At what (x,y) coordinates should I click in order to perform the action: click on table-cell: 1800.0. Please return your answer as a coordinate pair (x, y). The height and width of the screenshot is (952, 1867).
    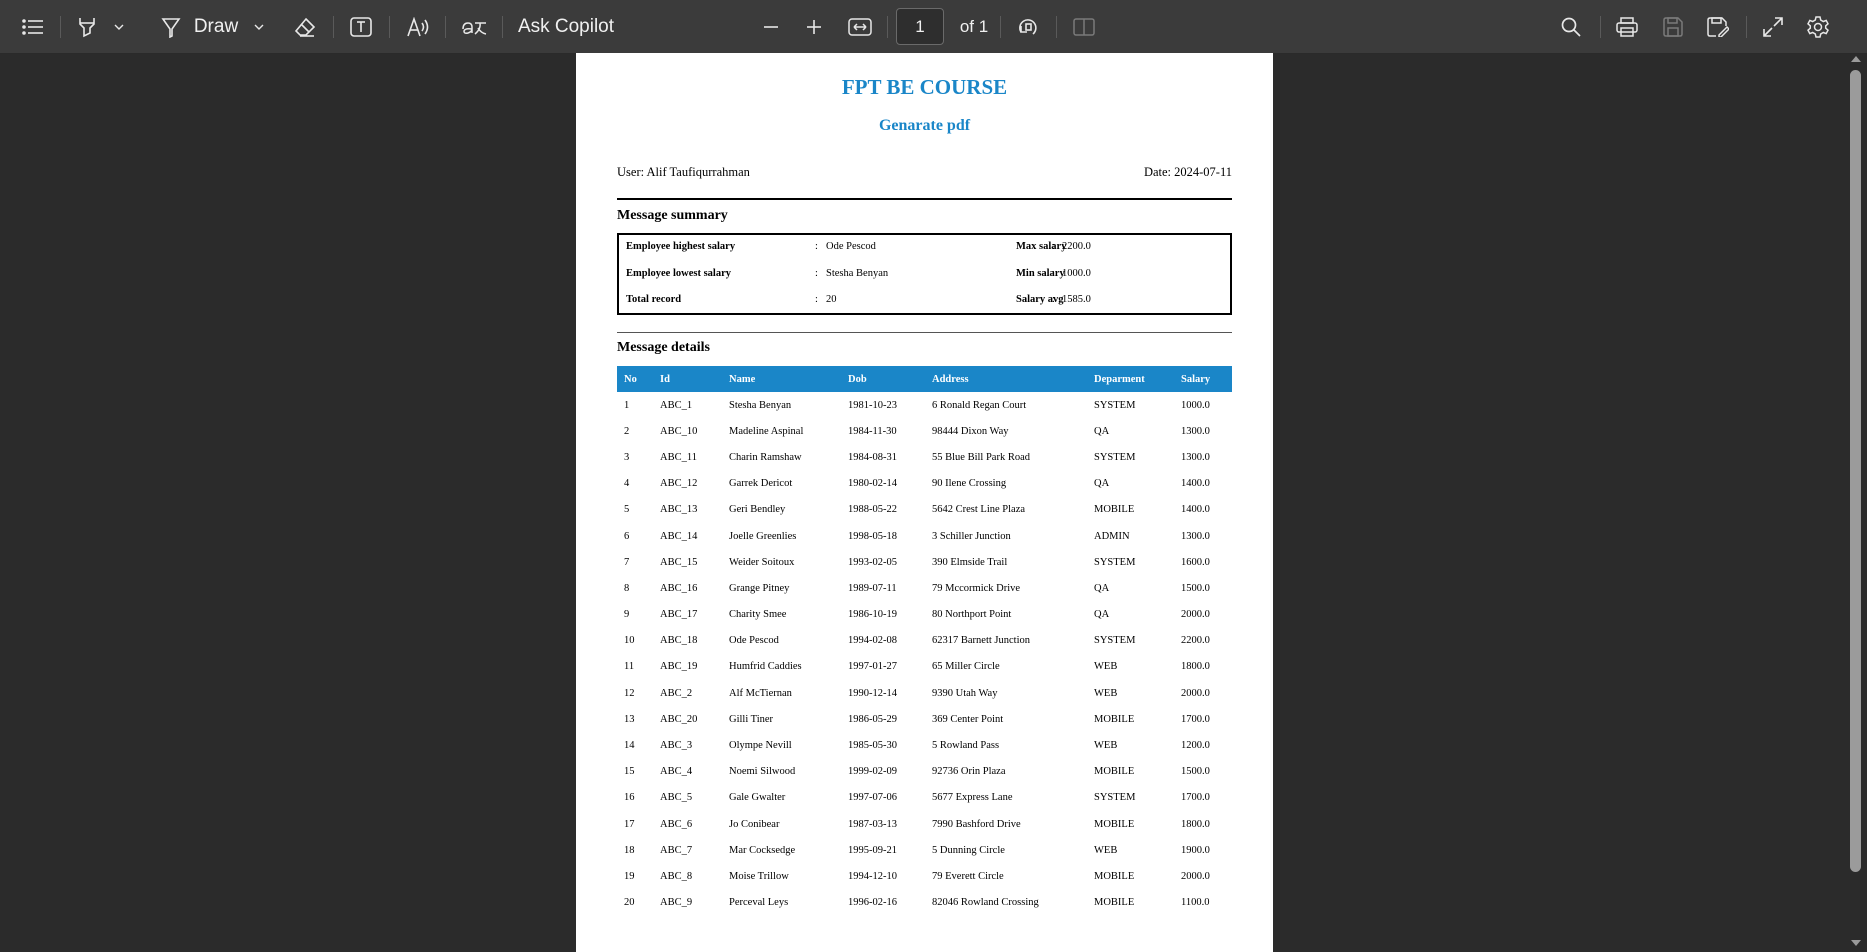
    Looking at the image, I should click on (1195, 824).